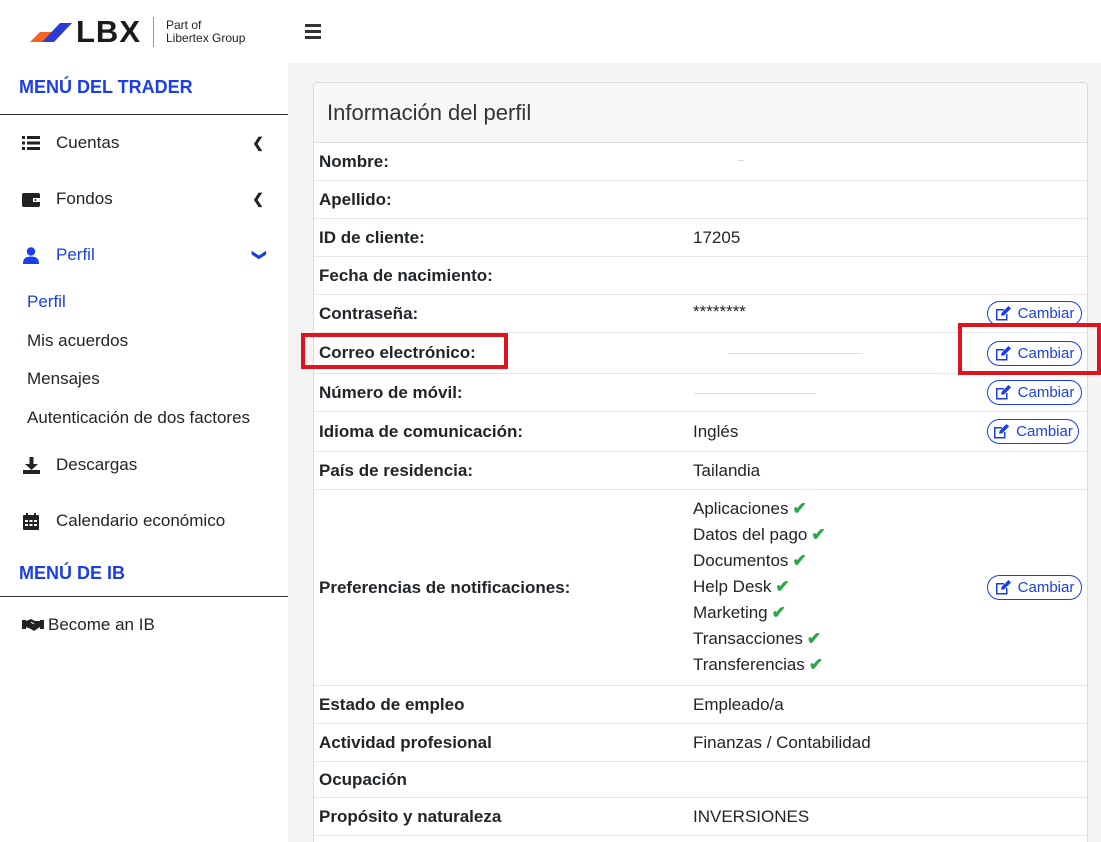 The width and height of the screenshot is (1101, 842). Describe the element at coordinates (700, 276) in the screenshot. I see `row-fecha-nacimiento: Fecha de nacimiento:` at that location.